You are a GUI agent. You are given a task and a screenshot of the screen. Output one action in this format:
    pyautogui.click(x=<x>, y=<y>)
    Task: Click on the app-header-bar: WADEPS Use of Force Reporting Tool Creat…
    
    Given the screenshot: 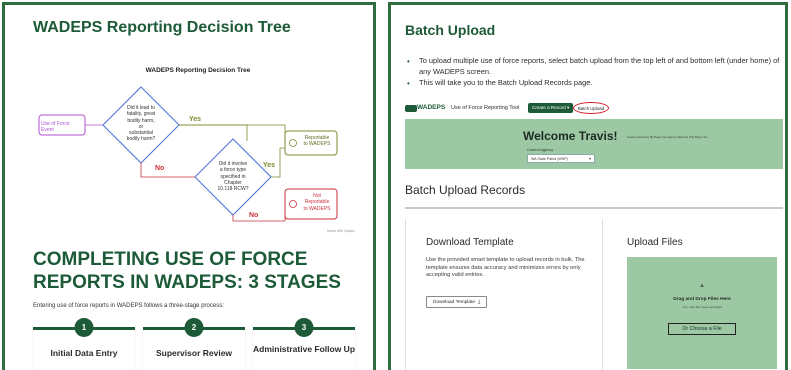 What is the action you would take?
    pyautogui.click(x=525, y=109)
    